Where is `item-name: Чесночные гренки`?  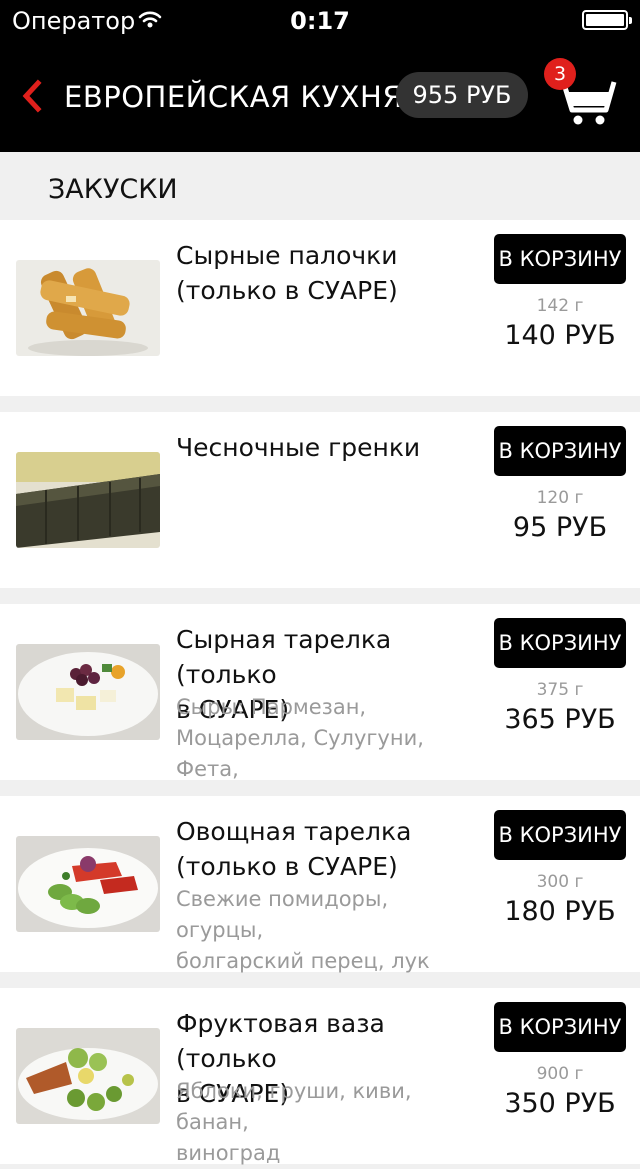
item-name: Чесночные гренки is located at coordinates (331, 447).